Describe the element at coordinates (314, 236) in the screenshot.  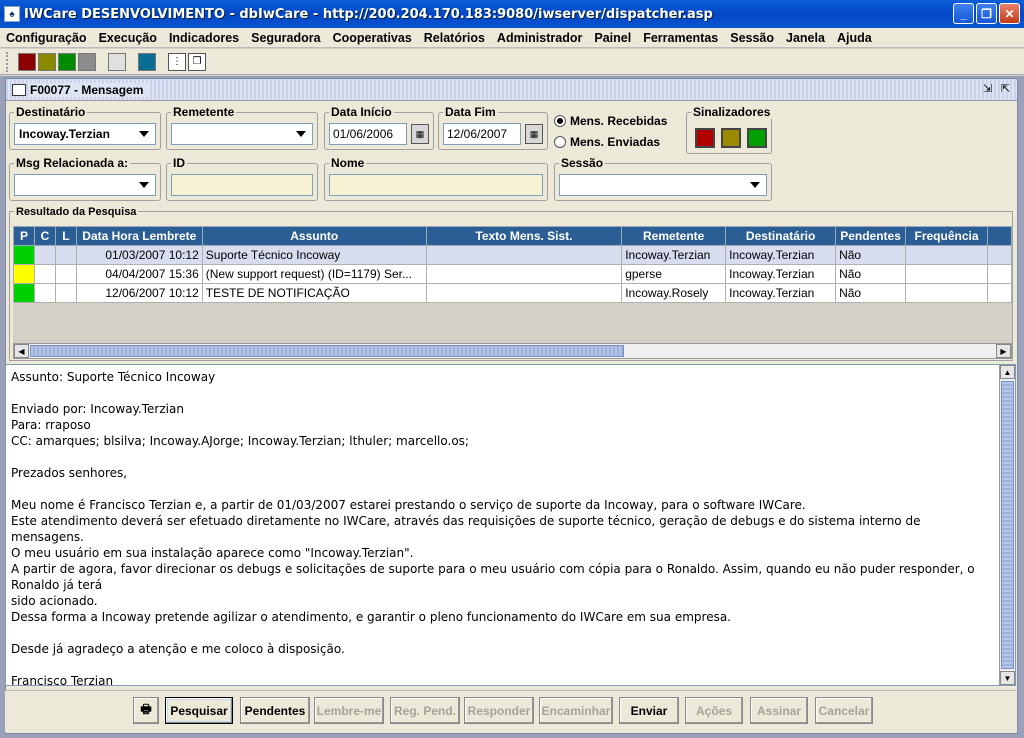
I see `column-header: Assunto` at that location.